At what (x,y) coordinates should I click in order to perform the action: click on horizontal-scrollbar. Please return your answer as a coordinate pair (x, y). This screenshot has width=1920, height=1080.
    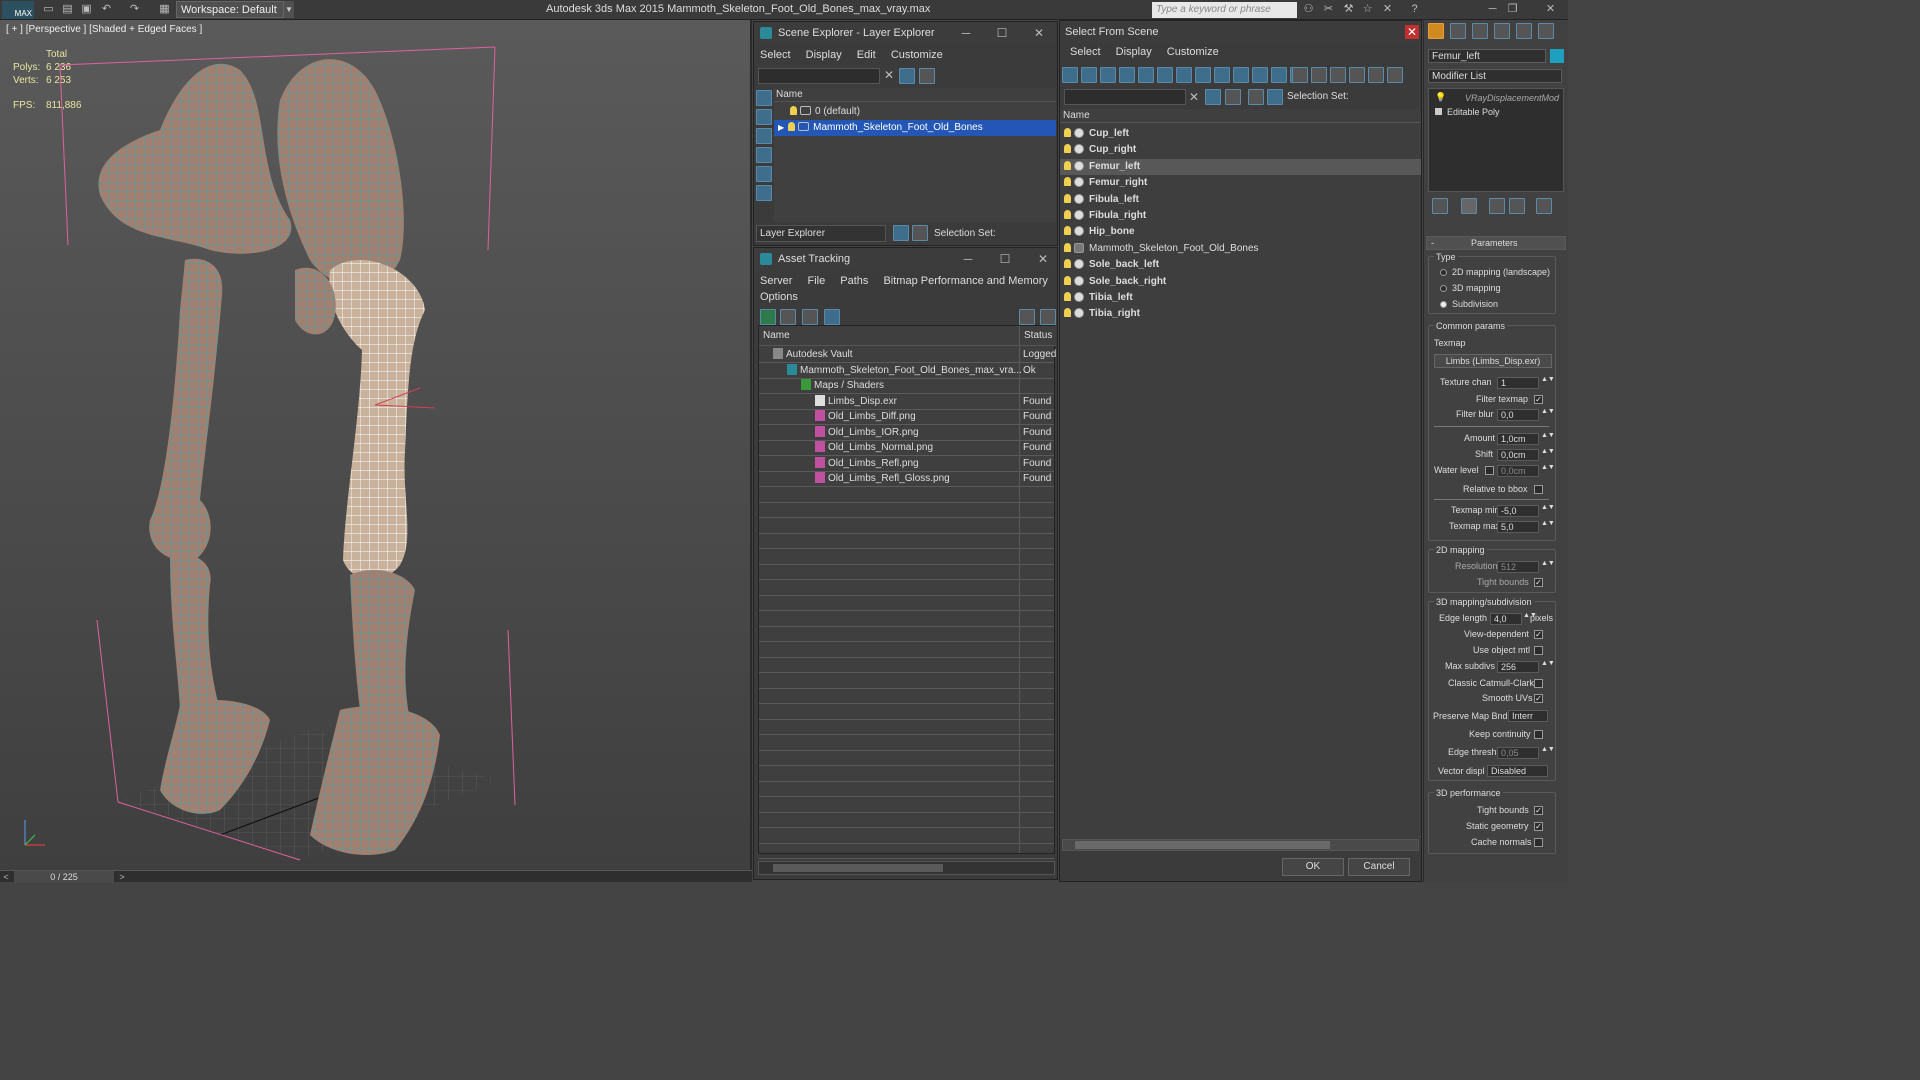
    Looking at the image, I should click on (1240, 845).